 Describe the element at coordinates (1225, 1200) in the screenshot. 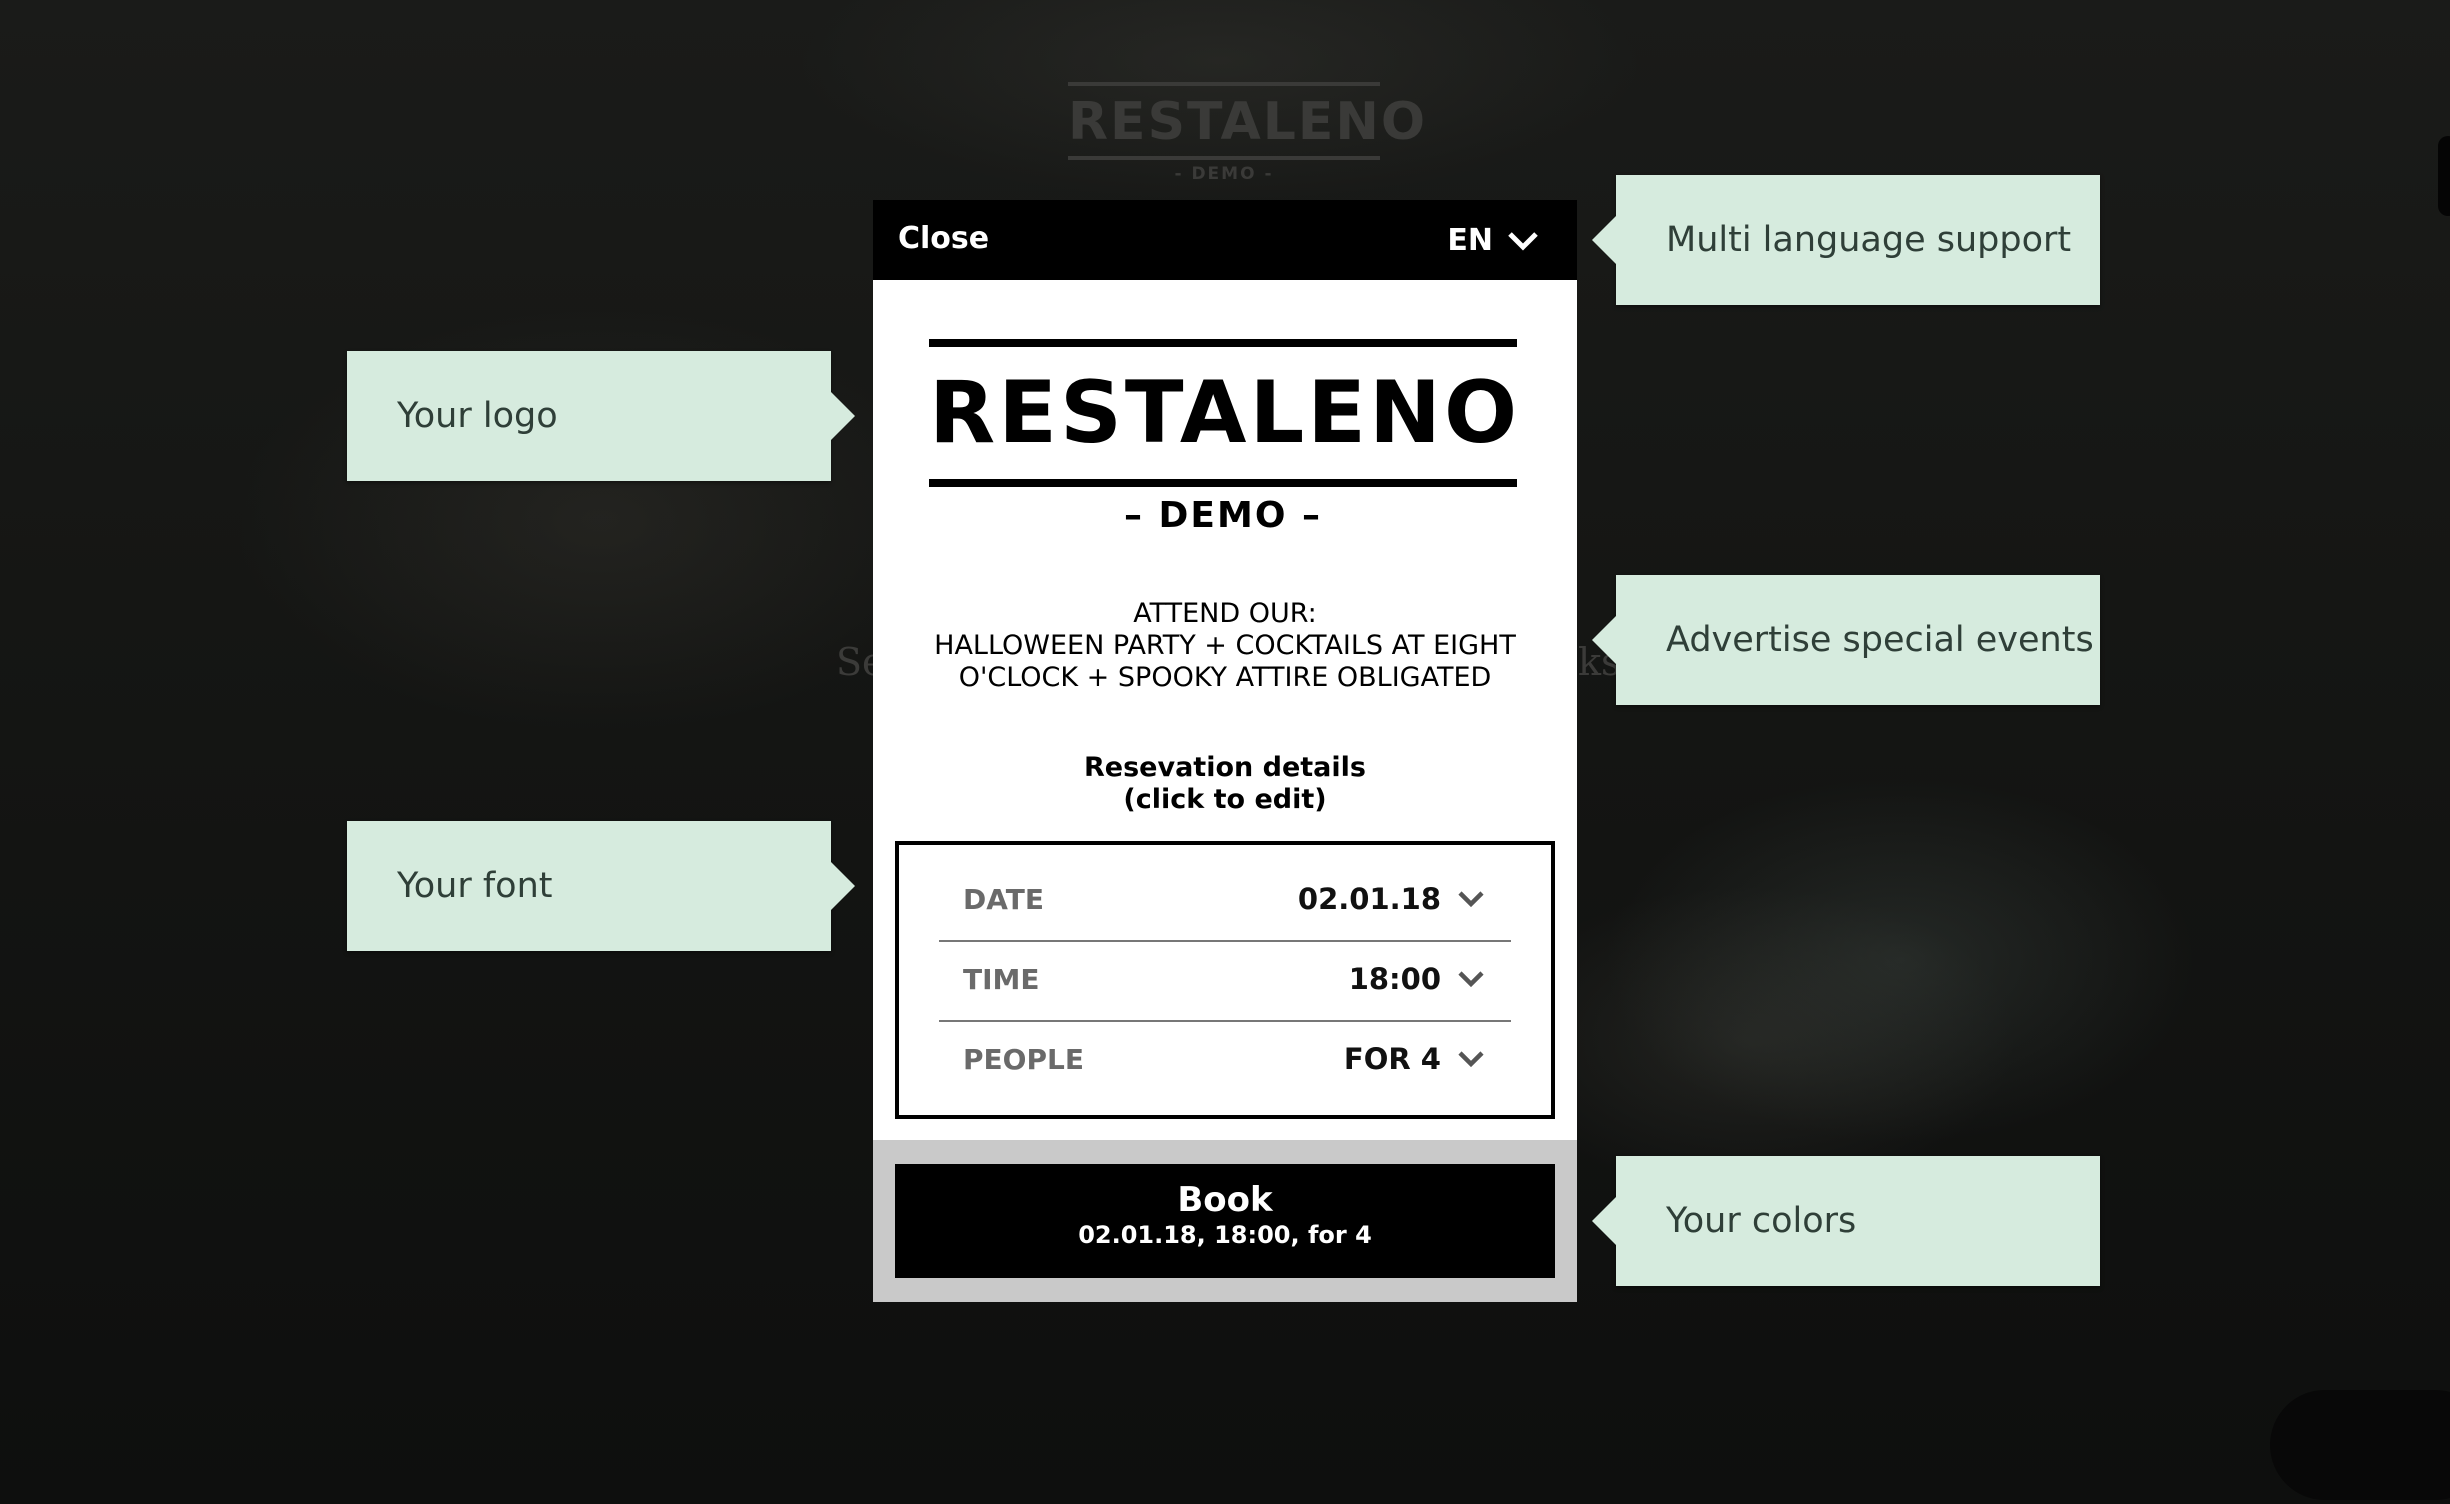

I see `book-button-label: Book` at that location.